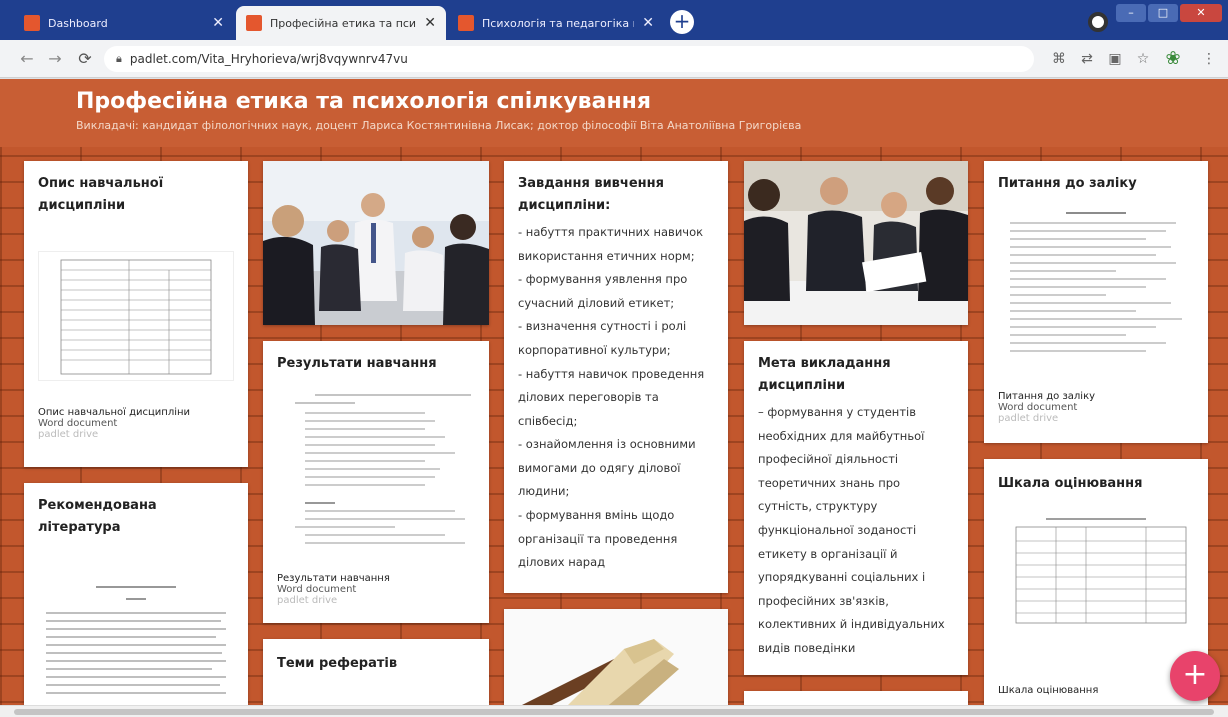  I want to click on card-title: Завдання вивчення дисципліни:, so click(591, 195).